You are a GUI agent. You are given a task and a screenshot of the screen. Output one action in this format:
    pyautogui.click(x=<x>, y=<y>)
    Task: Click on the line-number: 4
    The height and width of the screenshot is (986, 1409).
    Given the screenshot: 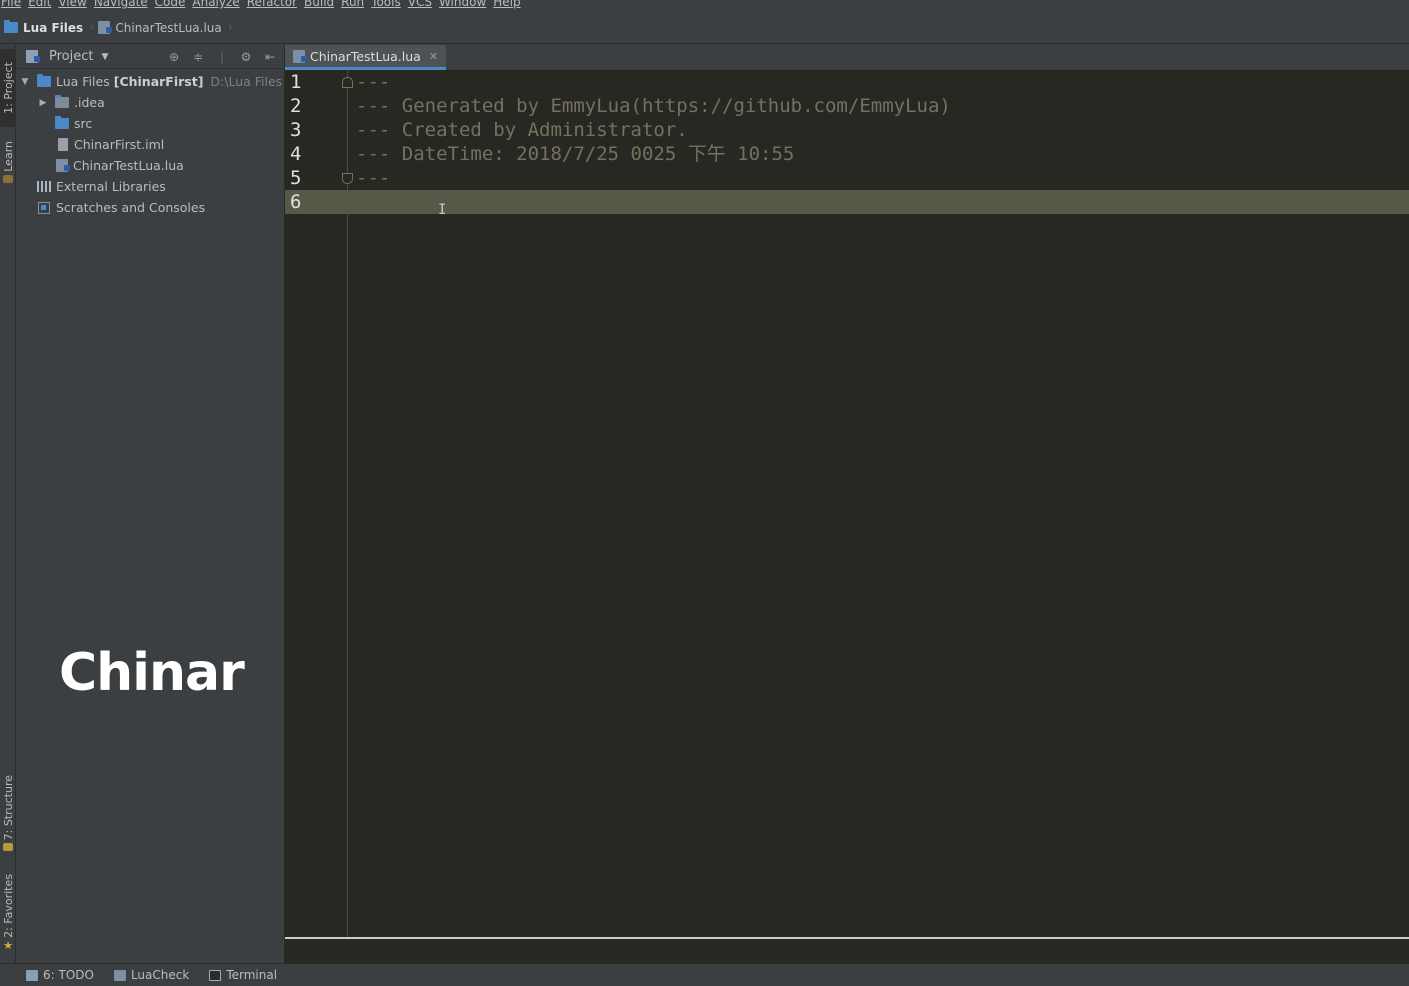 What is the action you would take?
    pyautogui.click(x=296, y=154)
    